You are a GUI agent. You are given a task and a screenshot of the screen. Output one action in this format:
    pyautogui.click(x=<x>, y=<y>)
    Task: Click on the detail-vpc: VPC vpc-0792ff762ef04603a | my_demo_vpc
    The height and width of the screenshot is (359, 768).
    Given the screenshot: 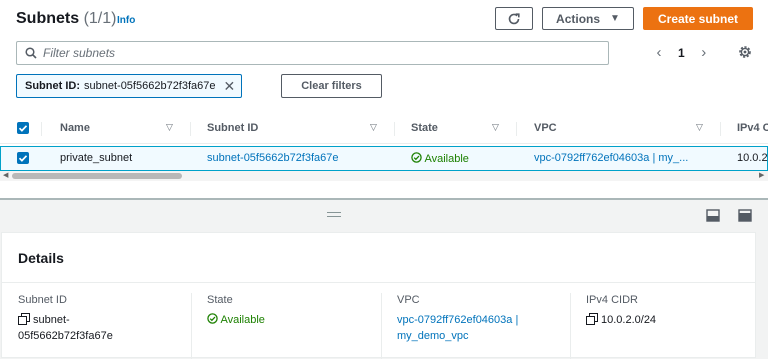 What is the action you would take?
    pyautogui.click(x=482, y=319)
    